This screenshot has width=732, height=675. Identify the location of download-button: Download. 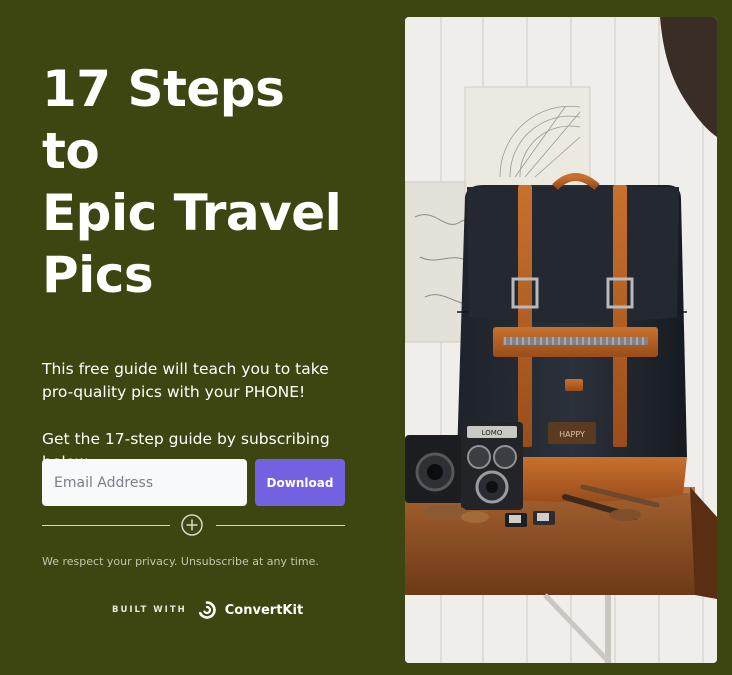
(300, 482).